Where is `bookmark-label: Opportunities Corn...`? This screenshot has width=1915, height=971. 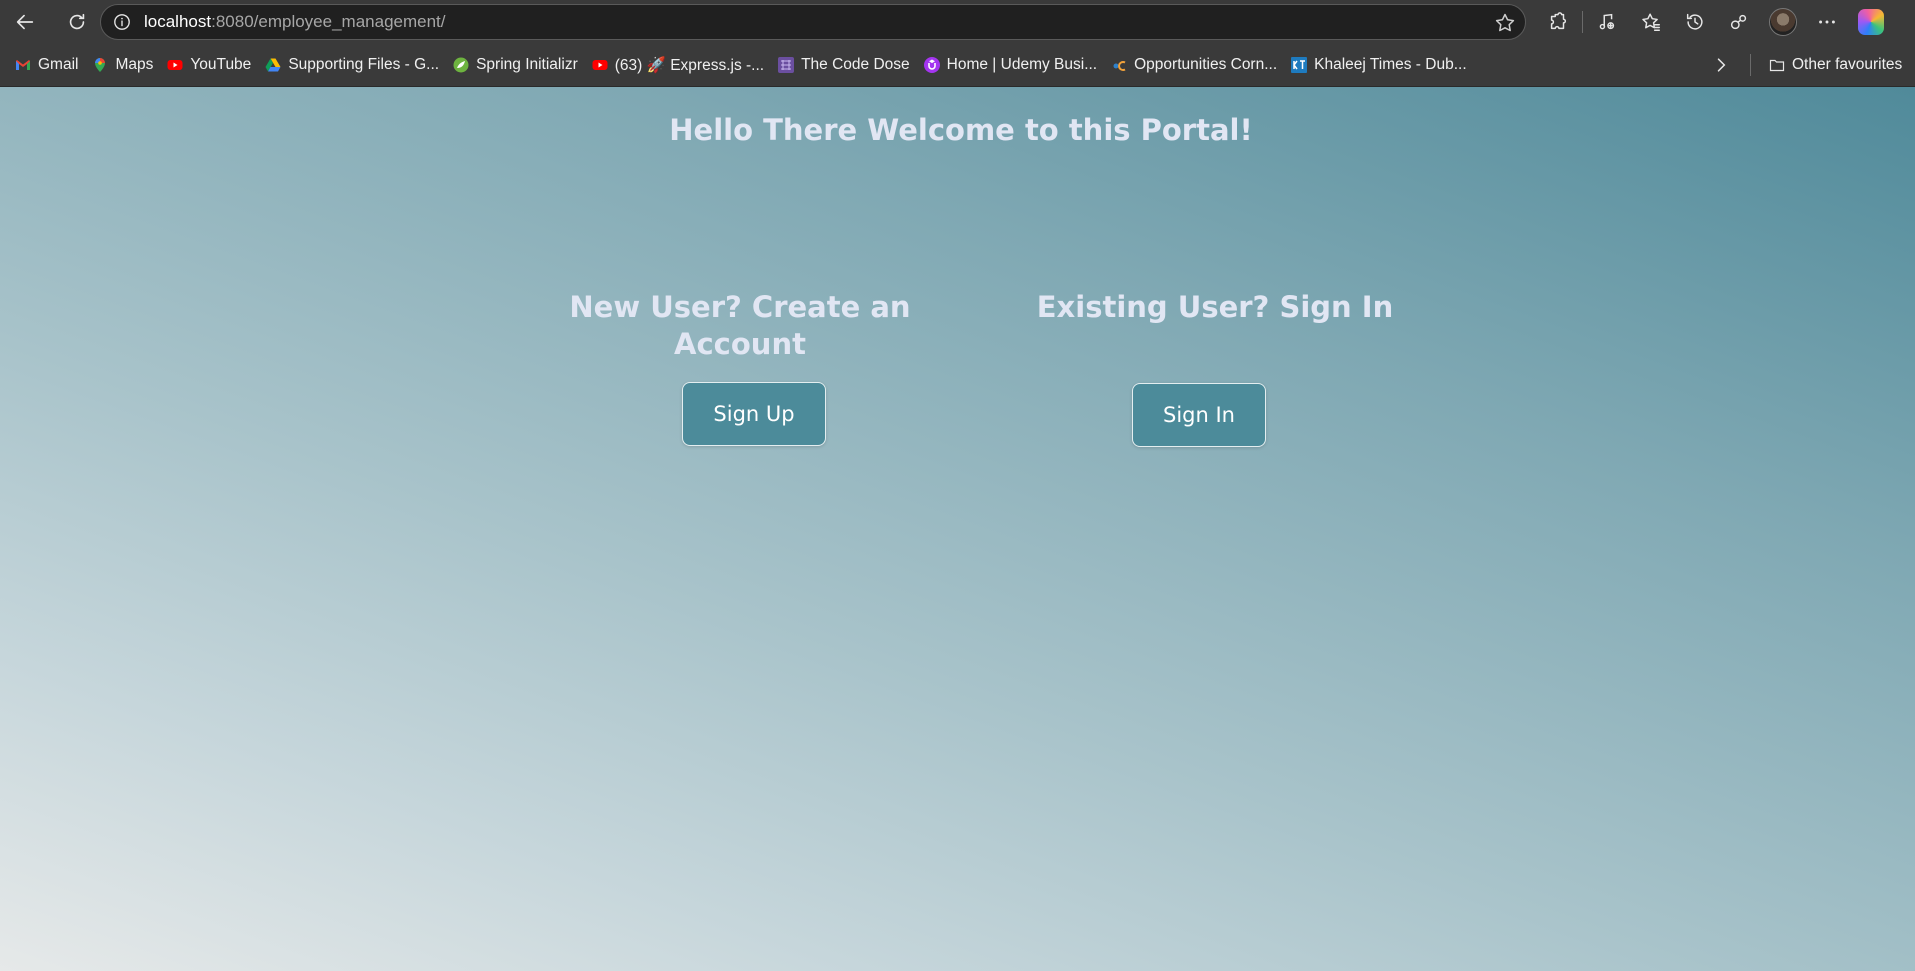 bookmark-label: Opportunities Corn... is located at coordinates (1206, 64).